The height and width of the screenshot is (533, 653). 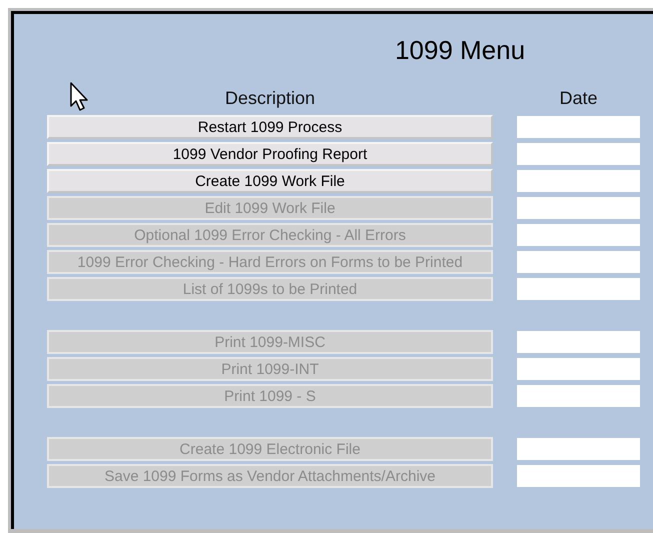 What do you see at coordinates (578, 98) in the screenshot?
I see `date-header: Date` at bounding box center [578, 98].